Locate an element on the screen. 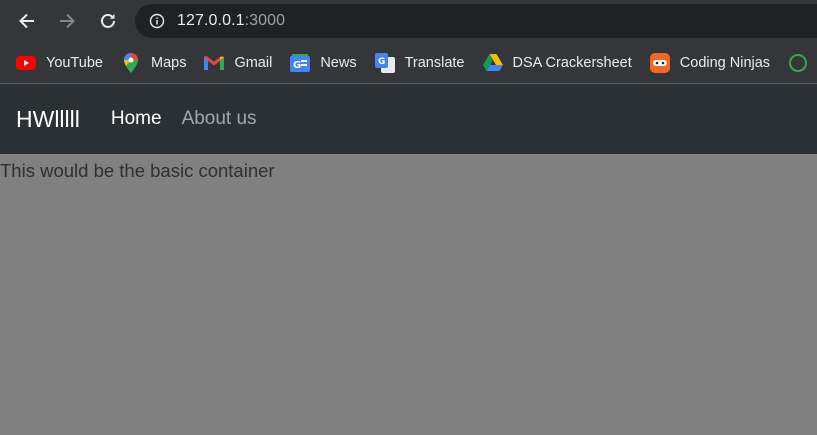  browser-toolbar: 127.0.0.1:3000 is located at coordinates (408, 21).